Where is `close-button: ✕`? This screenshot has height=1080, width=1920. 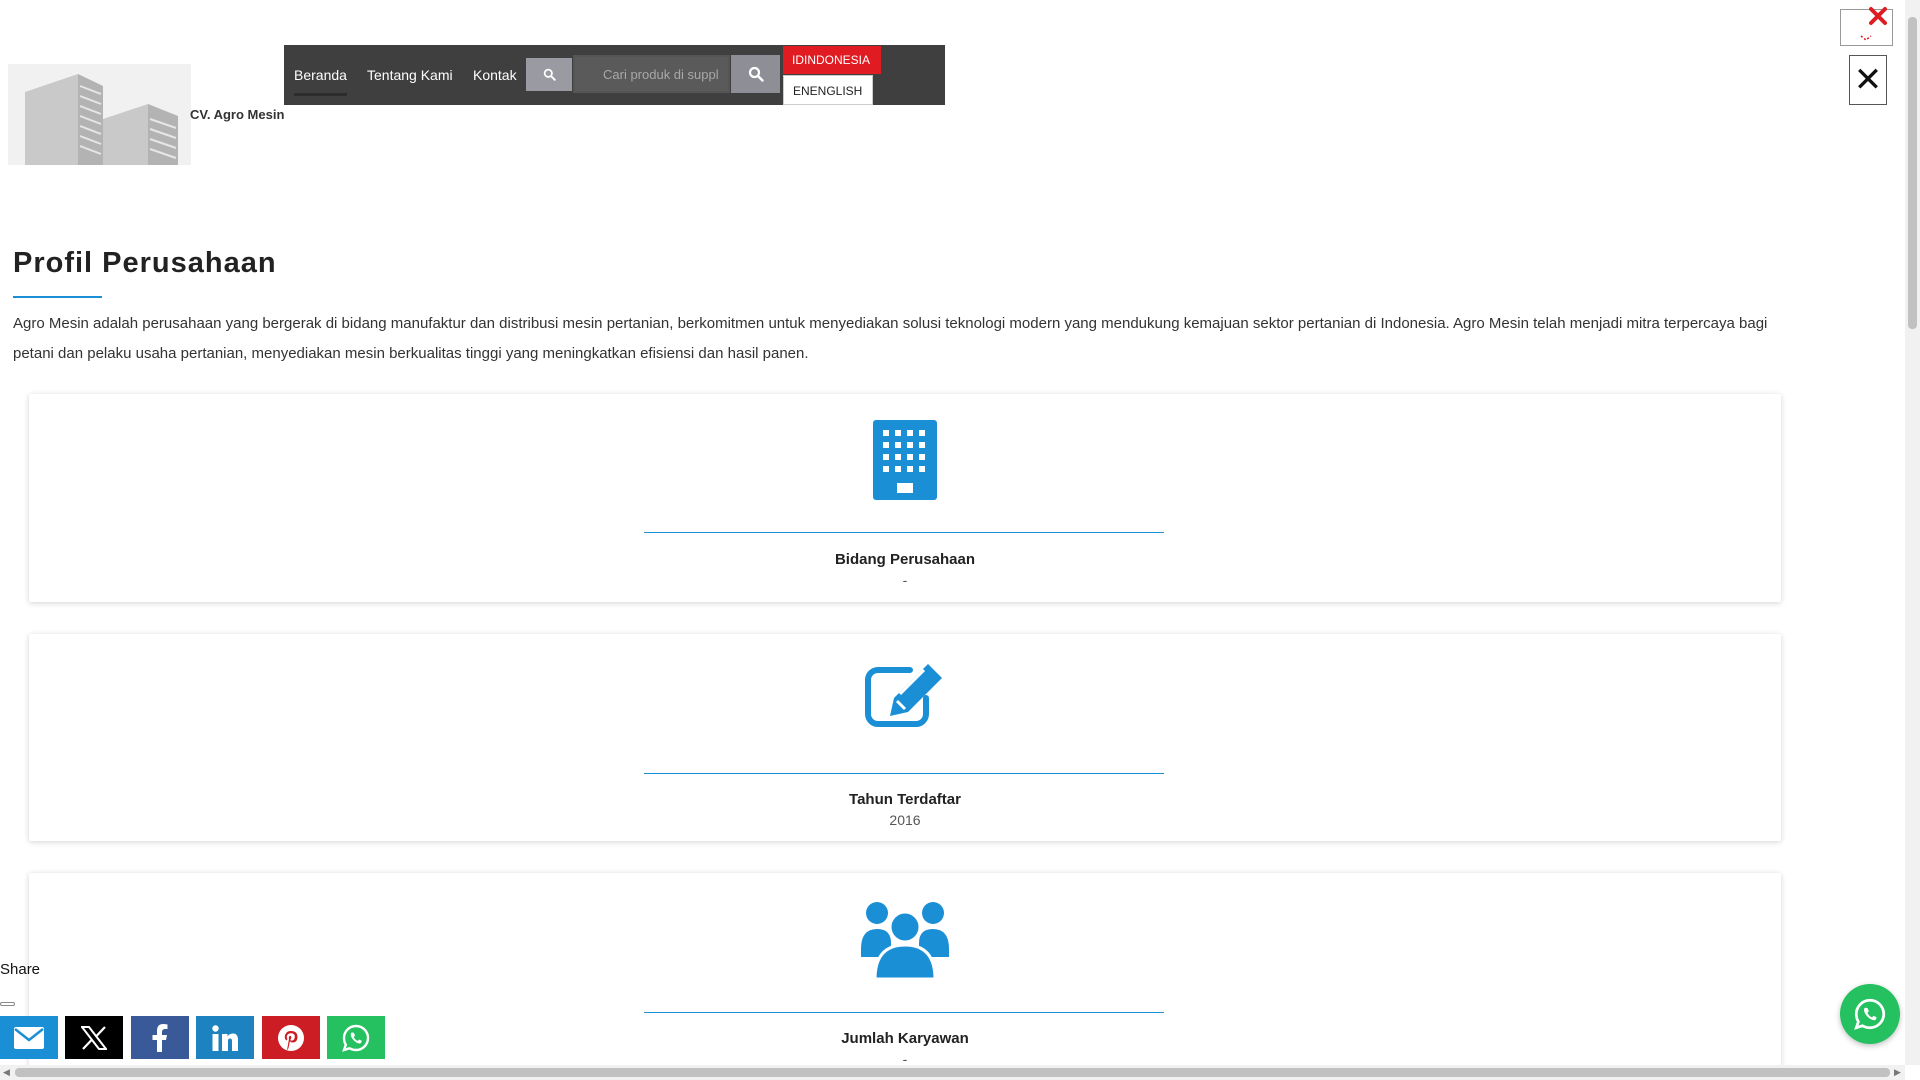
close-button: ✕ is located at coordinates (1868, 80).